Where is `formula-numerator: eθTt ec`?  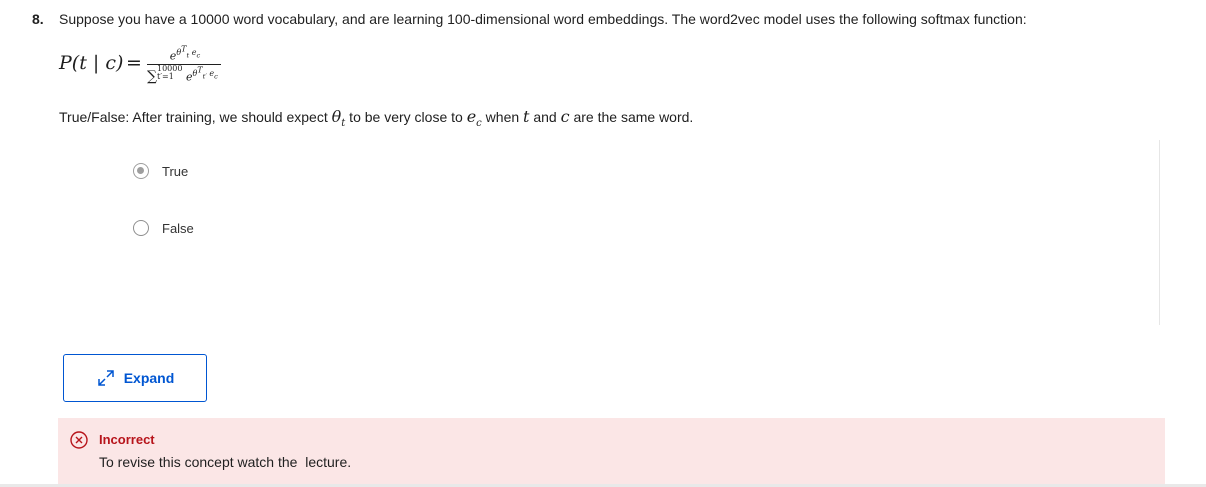
formula-numerator: eθTt ec is located at coordinates (185, 53).